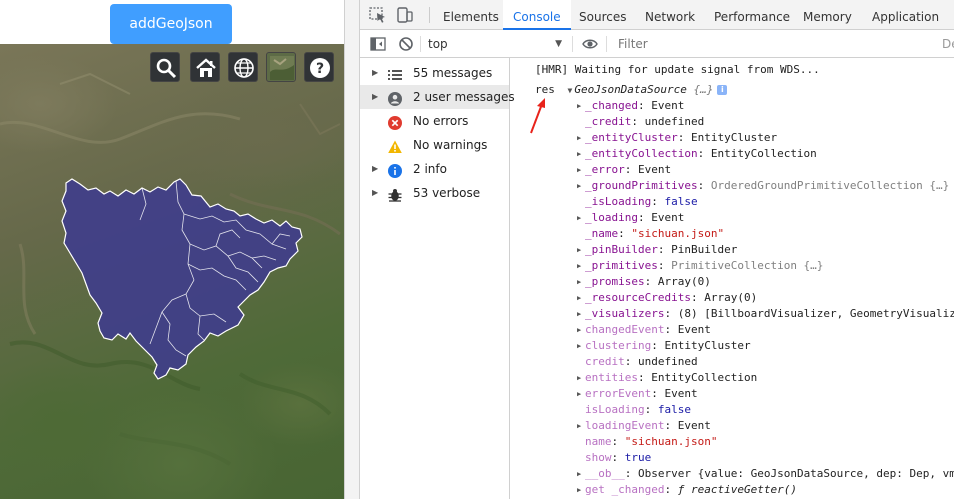 This screenshot has width=954, height=499. I want to click on property-value: EntityCluster, so click(707, 345).